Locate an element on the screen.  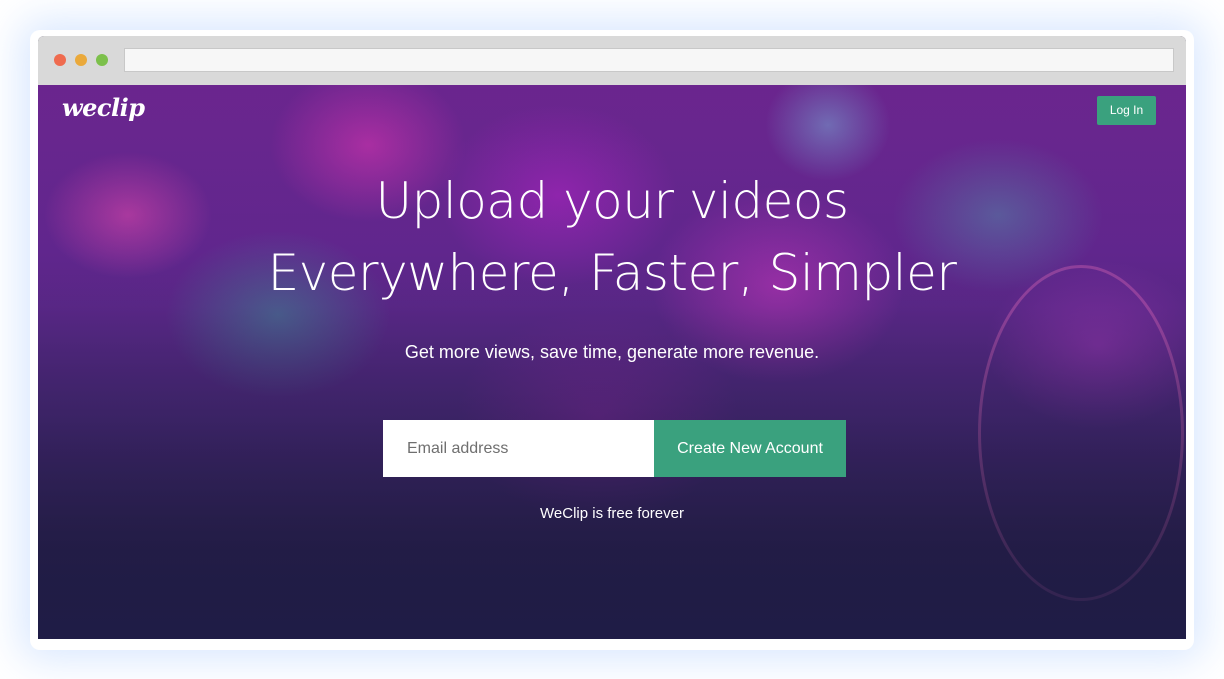
signup-form: Create New Account is located at coordinates (614, 448).